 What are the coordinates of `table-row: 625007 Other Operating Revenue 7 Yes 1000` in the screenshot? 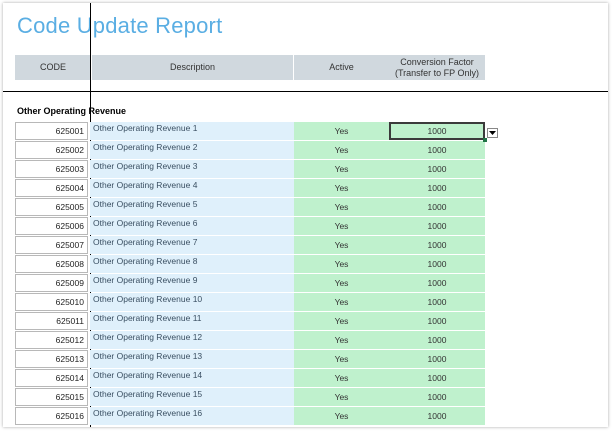 It's located at (305, 245).